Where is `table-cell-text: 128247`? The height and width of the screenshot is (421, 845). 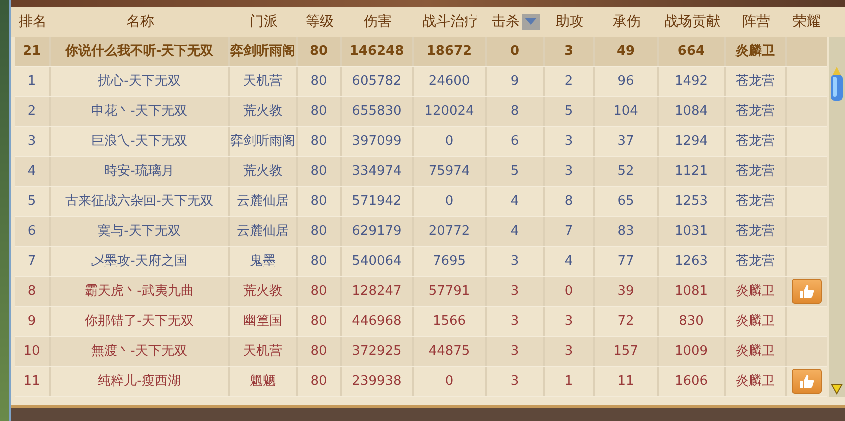 table-cell-text: 128247 is located at coordinates (377, 291).